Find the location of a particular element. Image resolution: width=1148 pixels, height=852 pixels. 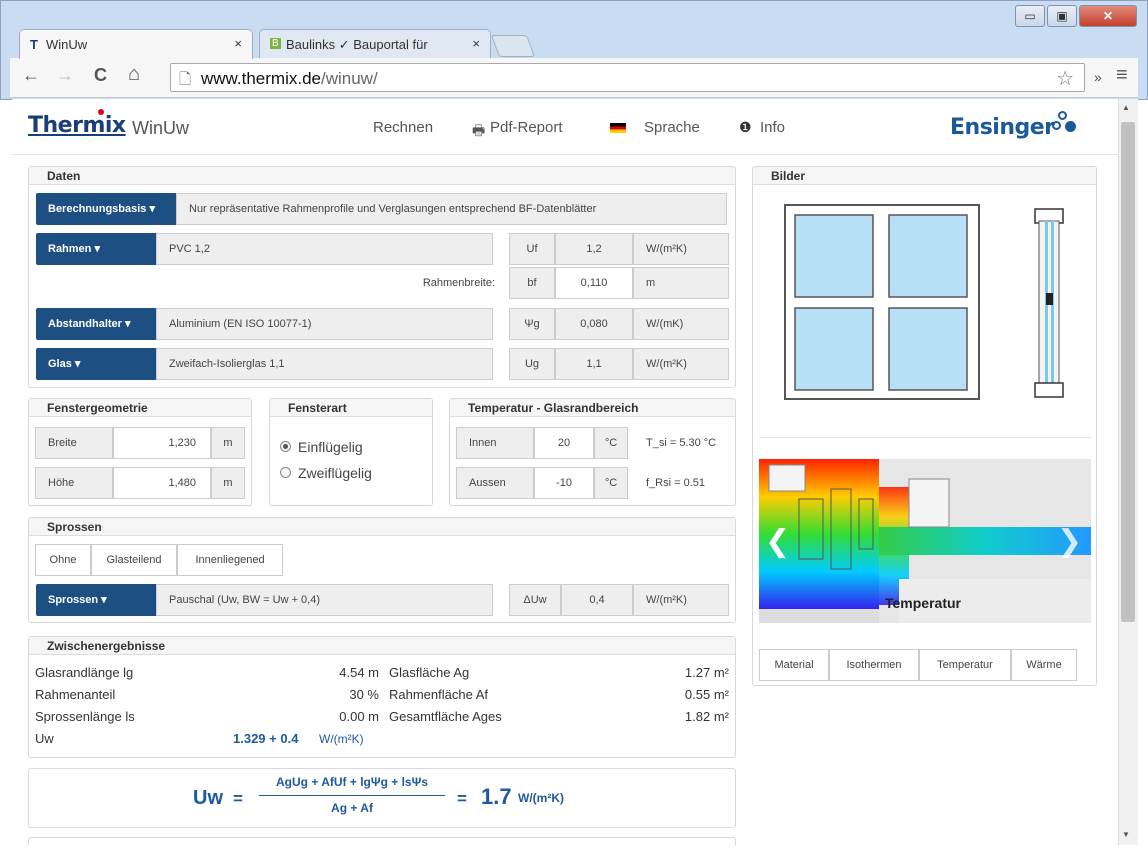

tab-baulinks: B Baulinks ✓ Bauportal für × is located at coordinates (375, 44).